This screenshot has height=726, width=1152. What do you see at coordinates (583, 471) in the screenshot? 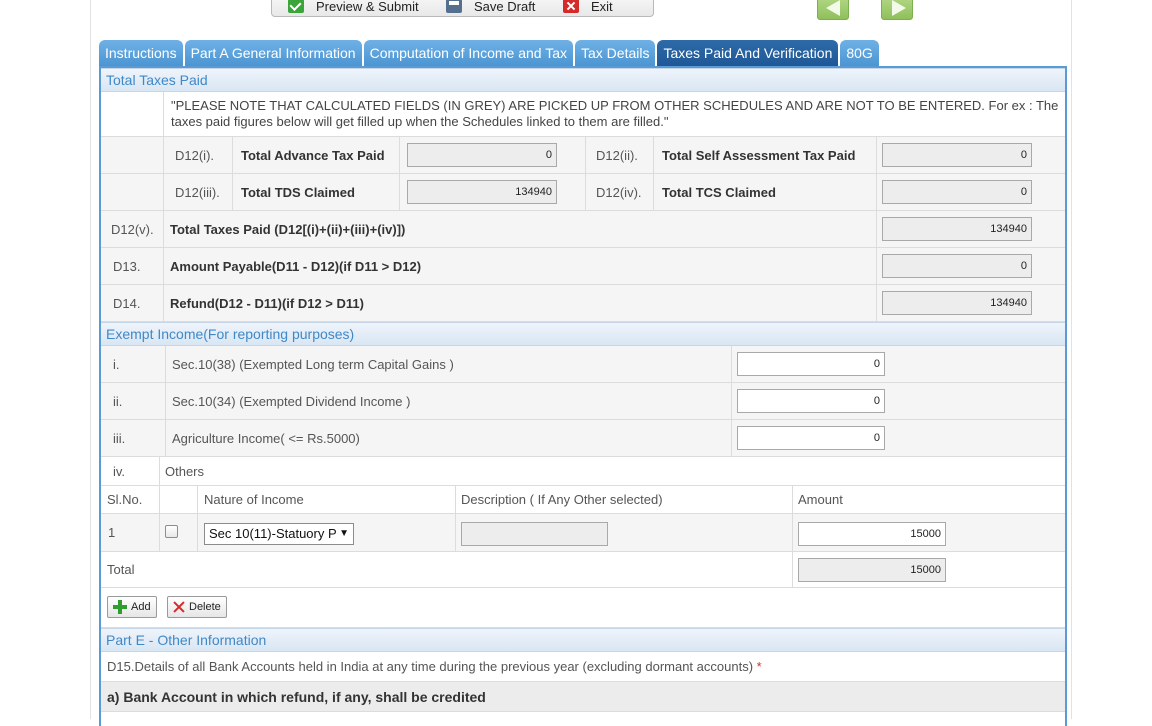
I see `exempt-iv-row: iv. Others` at bounding box center [583, 471].